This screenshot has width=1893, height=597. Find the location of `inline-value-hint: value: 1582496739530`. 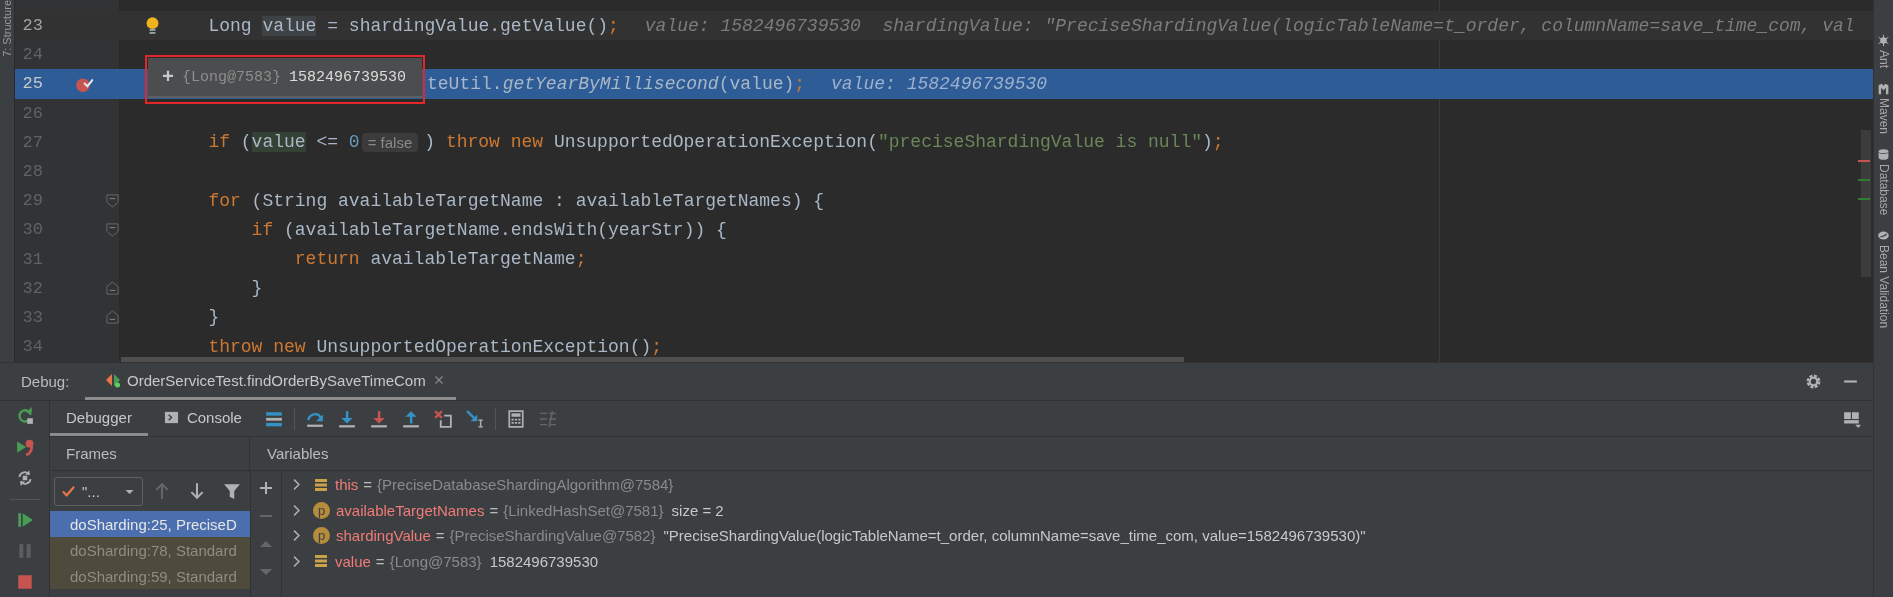

inline-value-hint: value: 1582496739530 is located at coordinates (939, 83).